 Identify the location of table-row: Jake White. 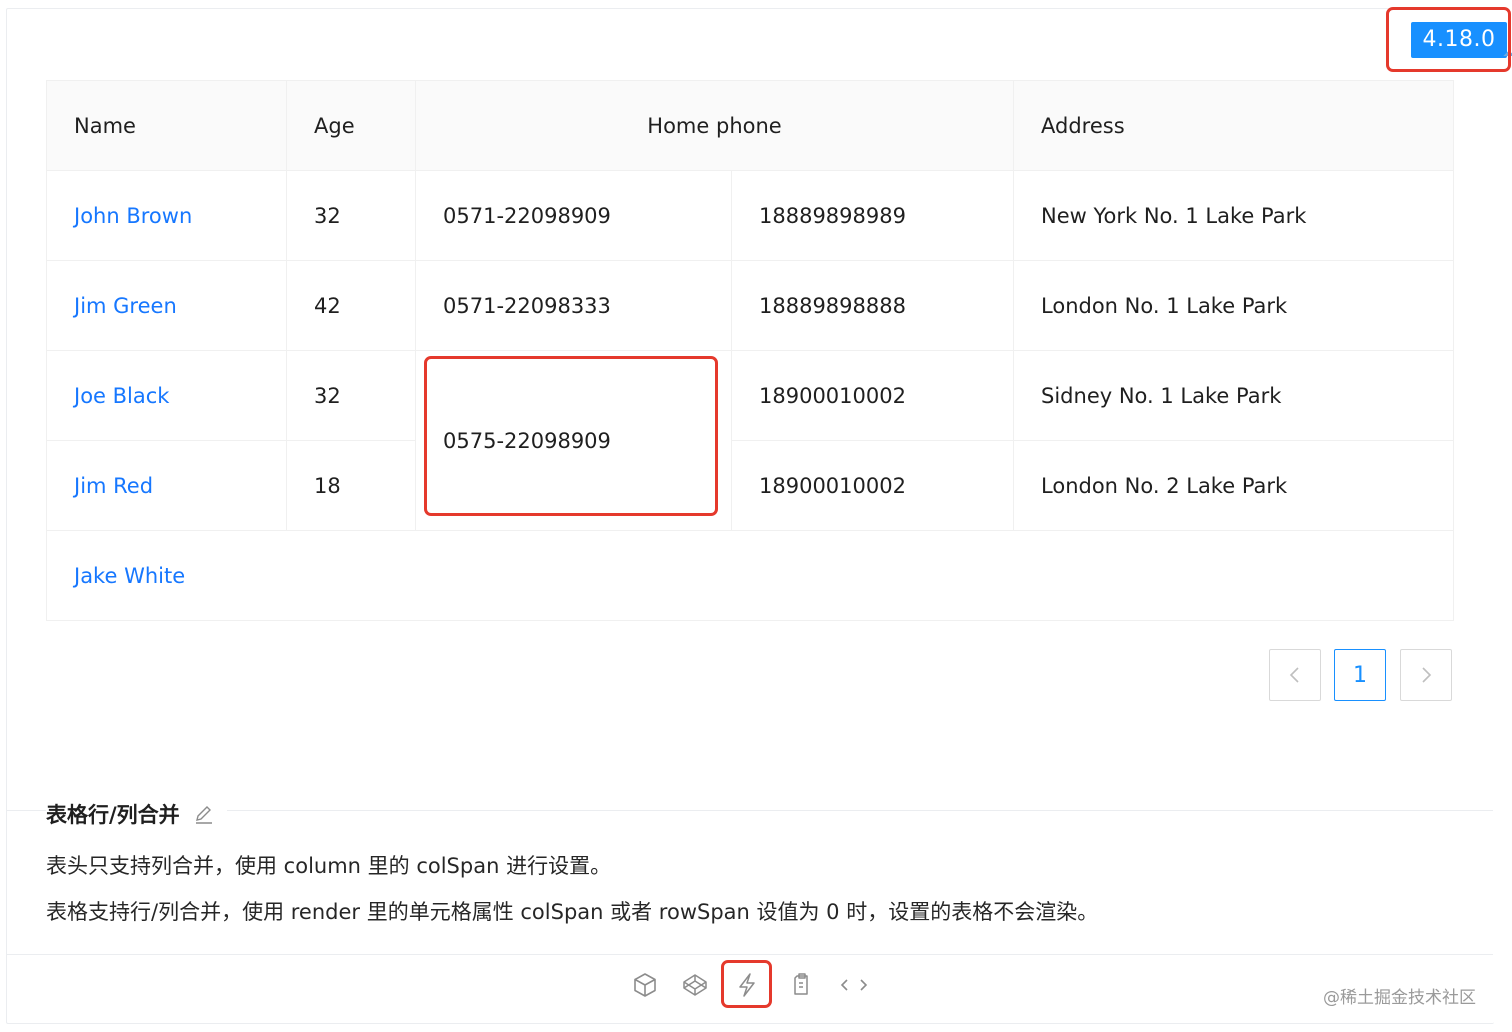
(750, 575).